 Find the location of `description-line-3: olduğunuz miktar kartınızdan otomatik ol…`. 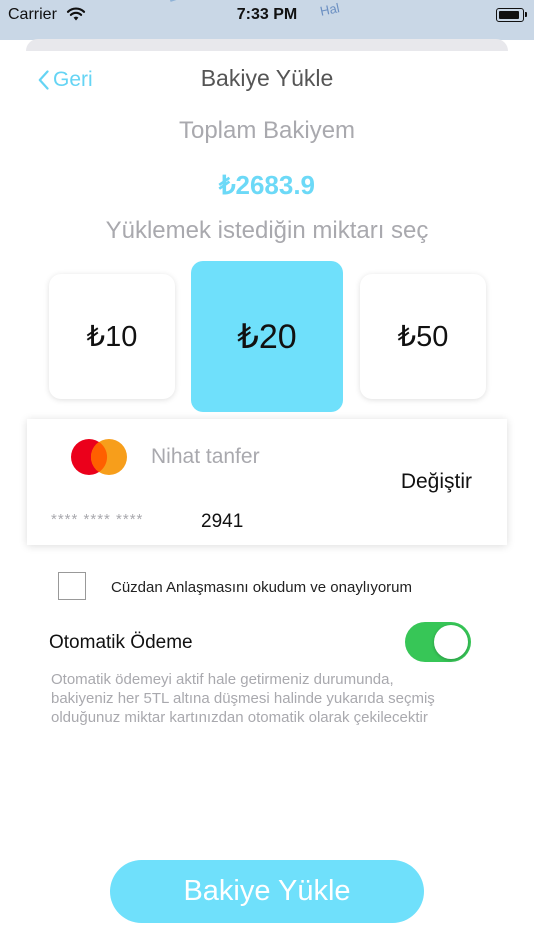

description-line-3: olduğunuz miktar kartınızdan otomatik ol… is located at coordinates (239, 717).